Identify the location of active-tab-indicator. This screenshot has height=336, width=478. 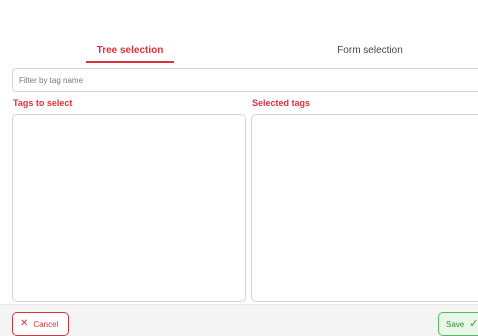
(130, 62).